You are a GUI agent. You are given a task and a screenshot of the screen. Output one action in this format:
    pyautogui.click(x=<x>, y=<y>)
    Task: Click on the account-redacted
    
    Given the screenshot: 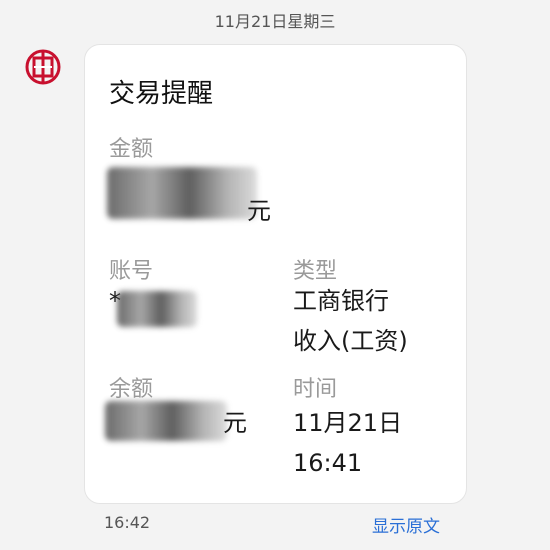 What is the action you would take?
    pyautogui.click(x=157, y=309)
    